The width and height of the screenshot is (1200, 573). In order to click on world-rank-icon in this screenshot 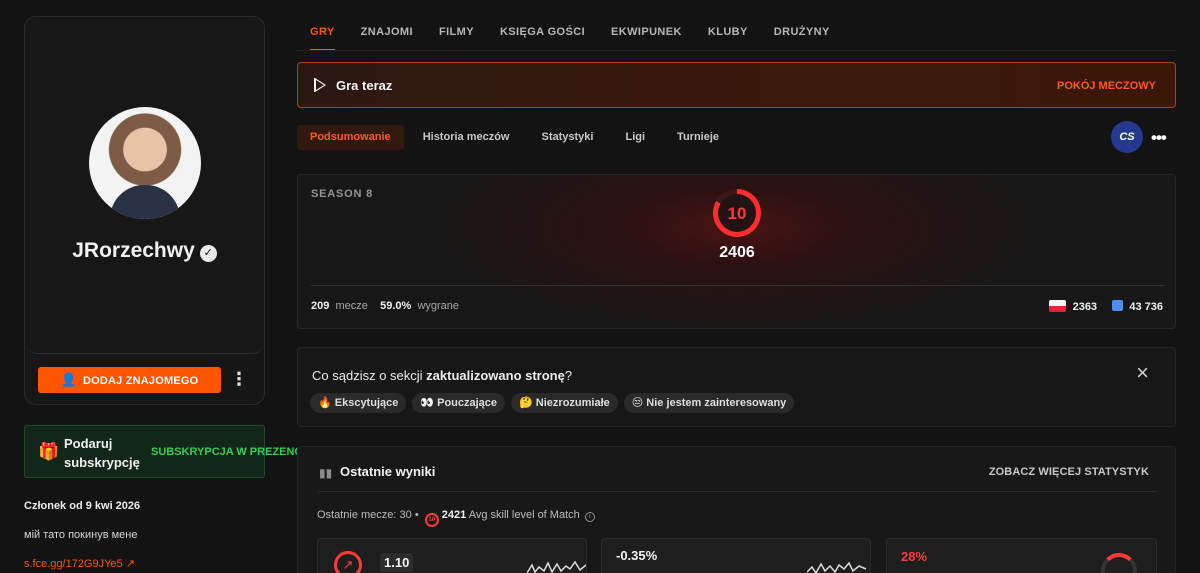, I will do `click(1118, 305)`.